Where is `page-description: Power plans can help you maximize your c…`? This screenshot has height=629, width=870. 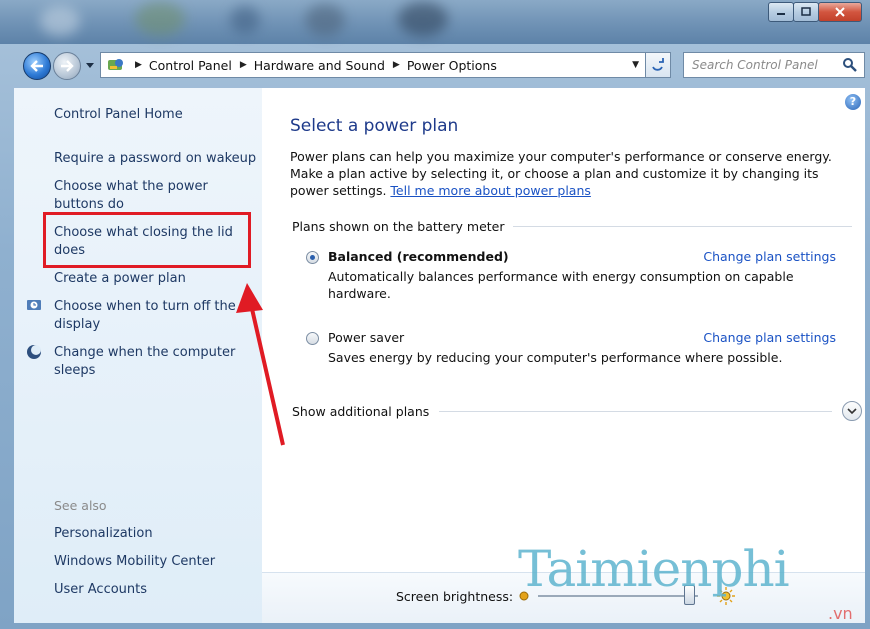
page-description: Power plans can help you maximize your c… is located at coordinates (575, 173).